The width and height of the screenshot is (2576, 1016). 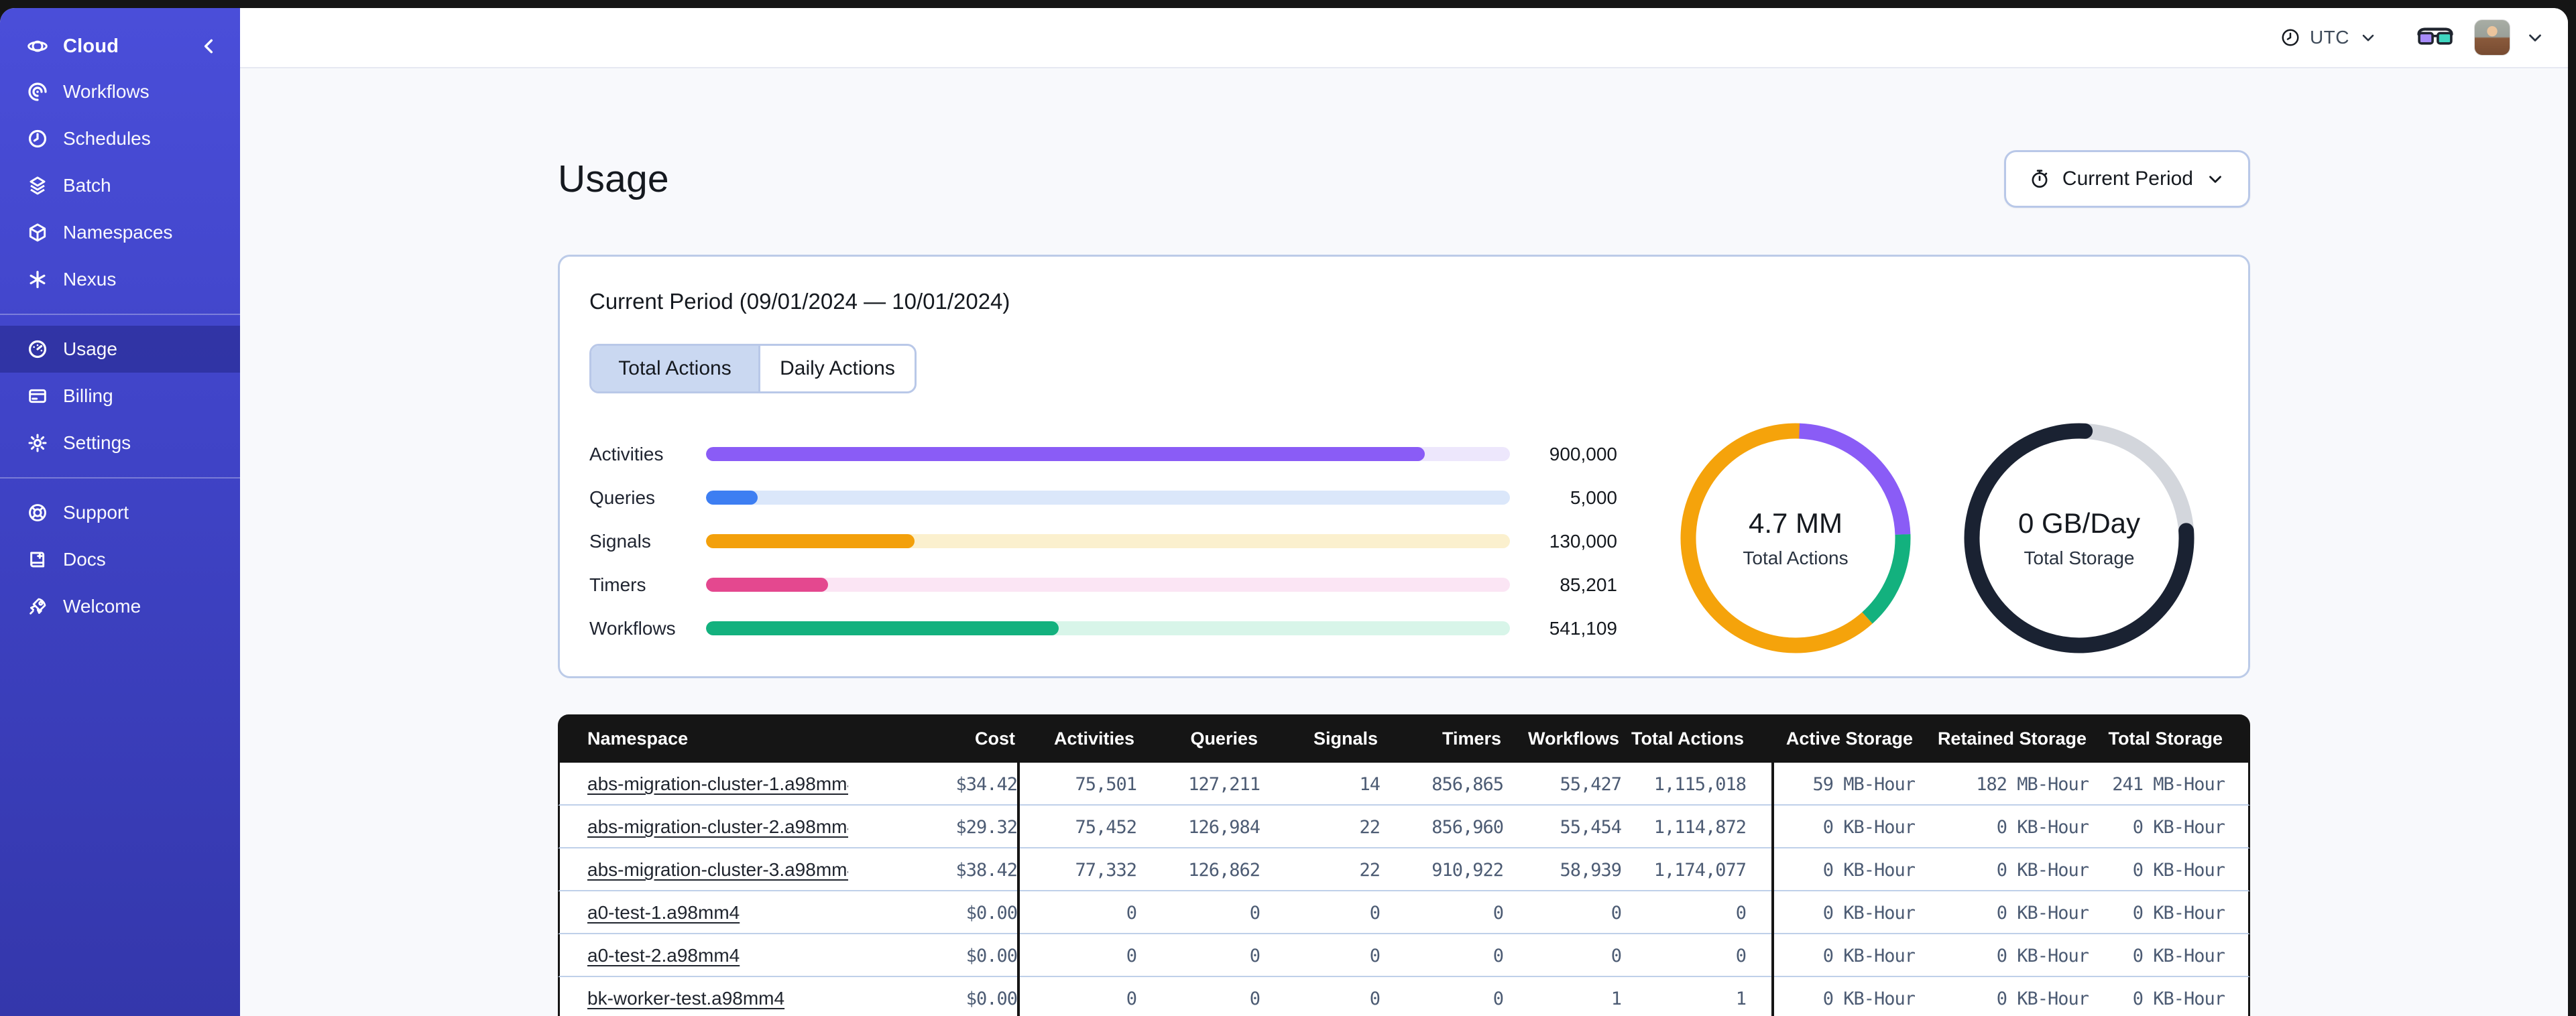 What do you see at coordinates (1700, 784) in the screenshot?
I see `total-actions-cell: 1,115,018` at bounding box center [1700, 784].